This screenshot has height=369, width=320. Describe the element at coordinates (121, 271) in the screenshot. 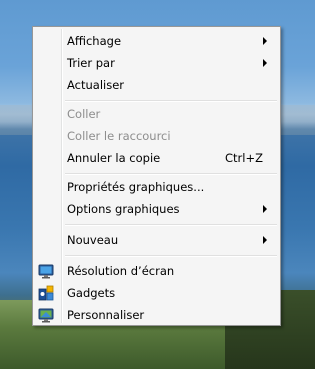

I see `menu-item-label: Résolution d’écran` at that location.